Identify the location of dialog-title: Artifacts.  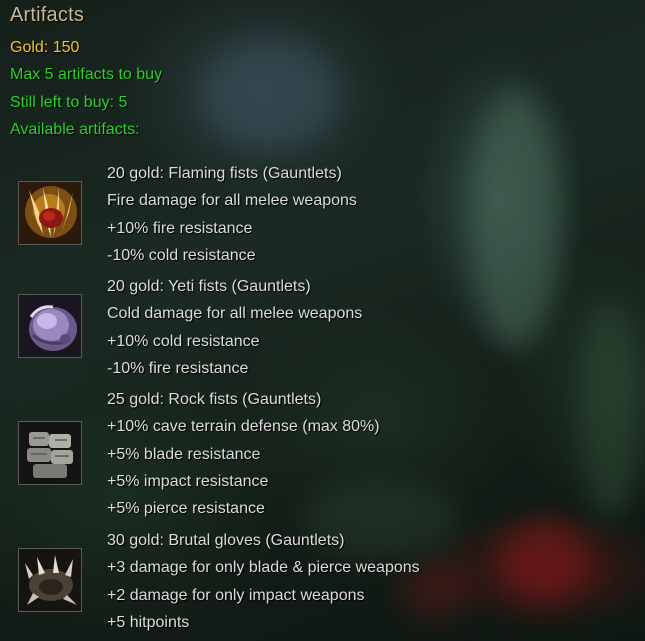
(47, 15).